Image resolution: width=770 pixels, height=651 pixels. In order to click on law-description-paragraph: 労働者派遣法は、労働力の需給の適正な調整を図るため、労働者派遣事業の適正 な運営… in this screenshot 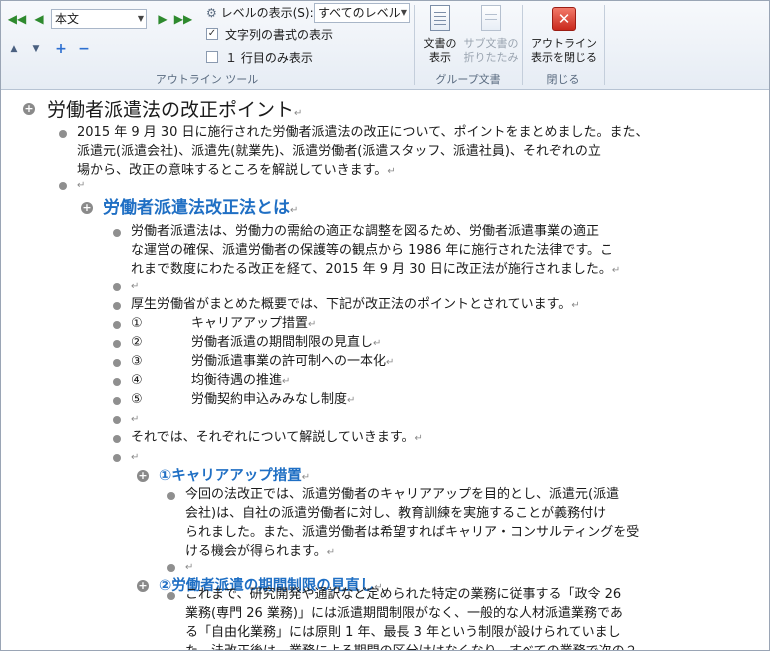, I will do `click(376, 250)`.